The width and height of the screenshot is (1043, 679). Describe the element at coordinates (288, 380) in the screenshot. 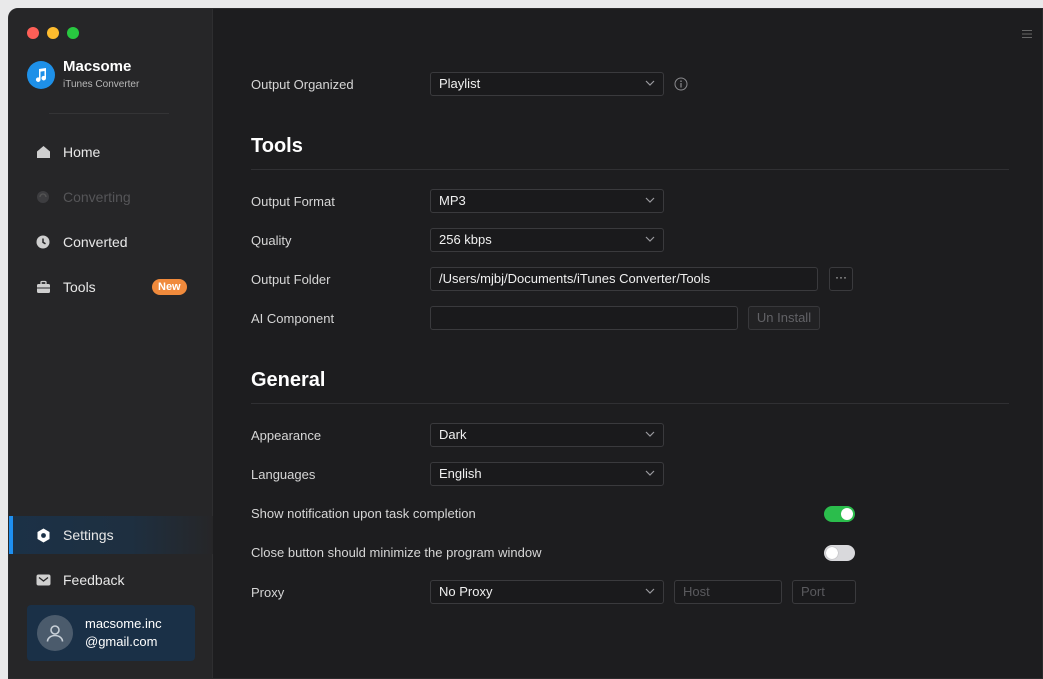

I see `general-section-title: General` at that location.